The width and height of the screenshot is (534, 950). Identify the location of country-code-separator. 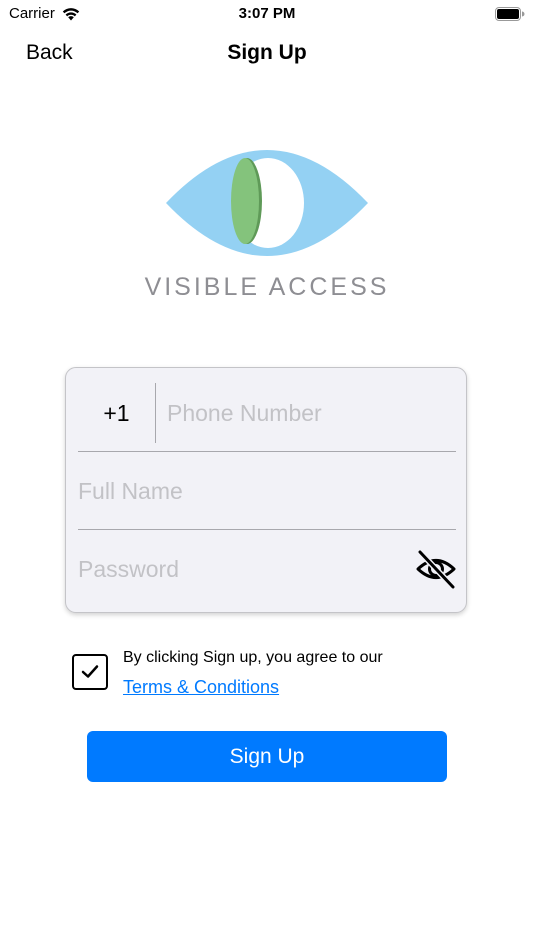
(155, 413).